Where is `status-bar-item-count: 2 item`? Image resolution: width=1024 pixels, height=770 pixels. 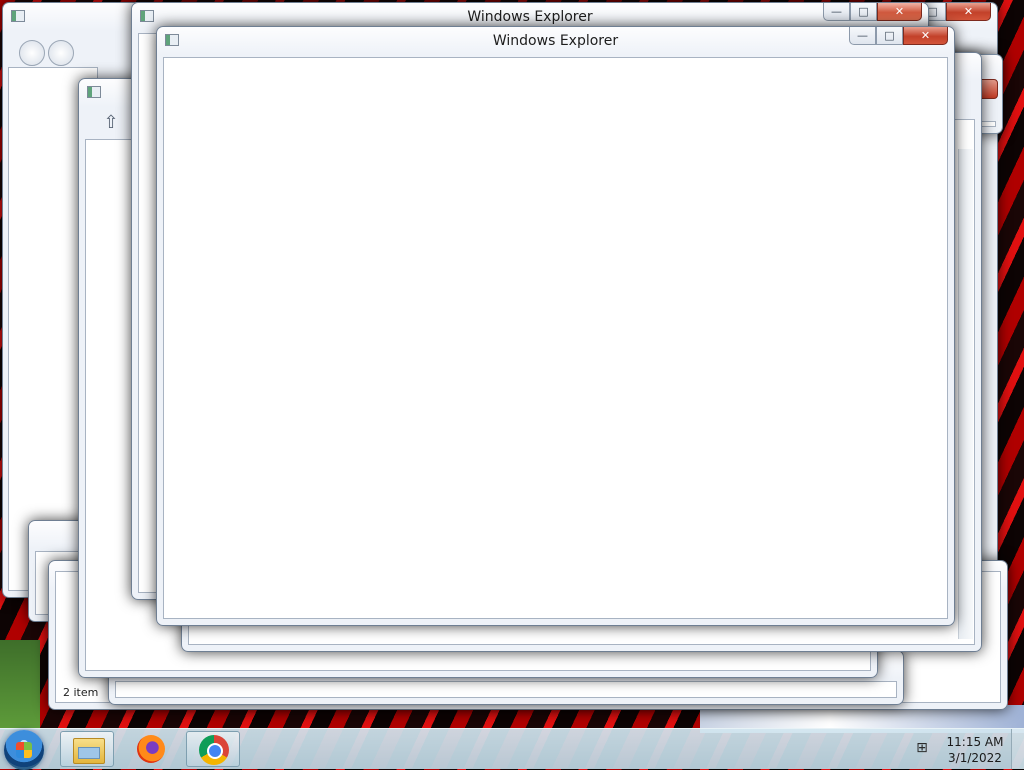 status-bar-item-count: 2 item is located at coordinates (81, 692).